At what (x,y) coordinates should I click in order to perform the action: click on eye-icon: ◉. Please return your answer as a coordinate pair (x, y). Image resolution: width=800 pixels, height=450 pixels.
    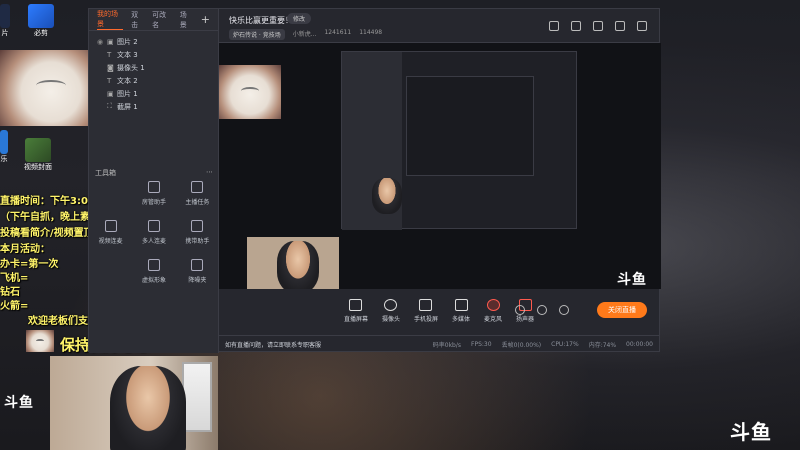
    Looking at the image, I should click on (102, 42).